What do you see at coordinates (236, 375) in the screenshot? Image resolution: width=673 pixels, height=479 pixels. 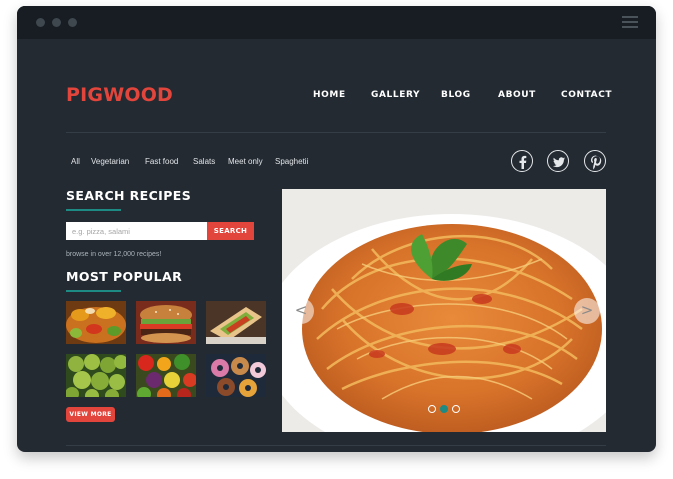 I see `donuts-photo` at bounding box center [236, 375].